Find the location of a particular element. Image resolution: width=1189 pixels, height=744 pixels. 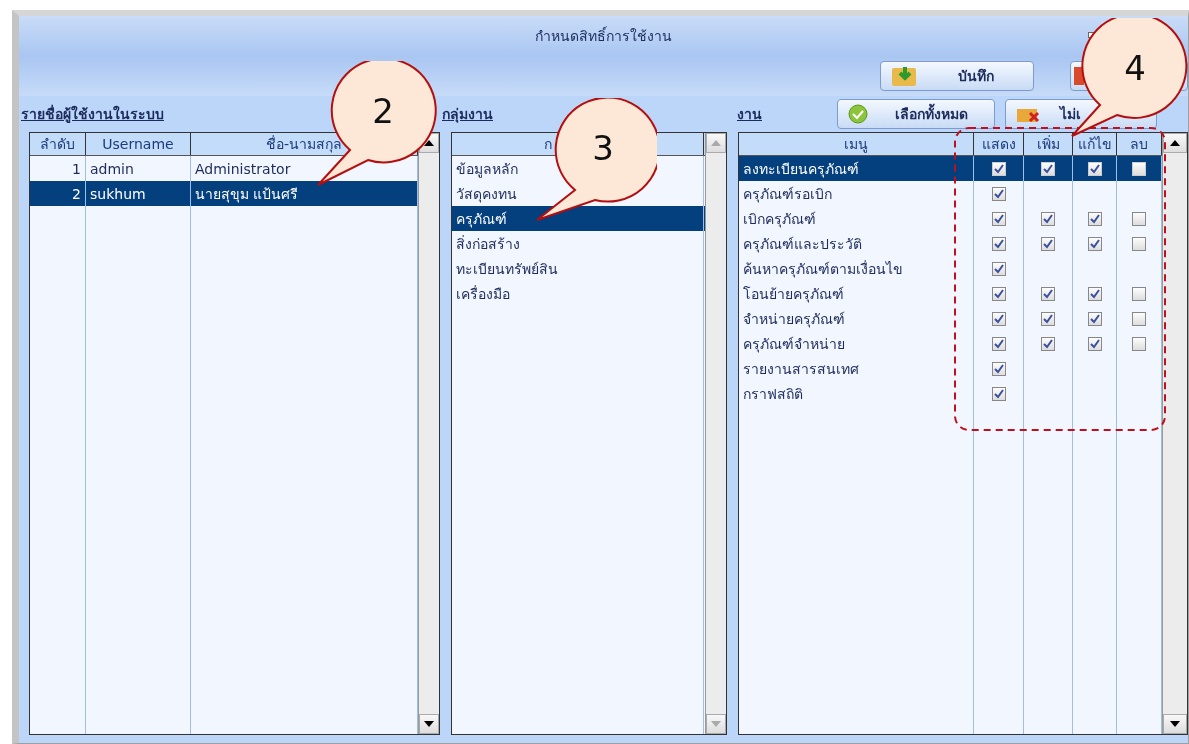

tasks-heading: งาน is located at coordinates (749, 114).